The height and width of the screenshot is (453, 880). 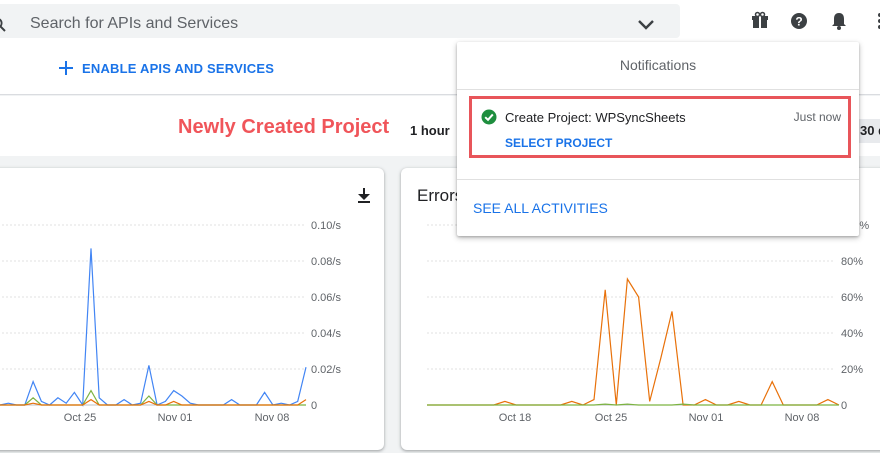 I want to click on notifications-header: Notifications, so click(x=658, y=66).